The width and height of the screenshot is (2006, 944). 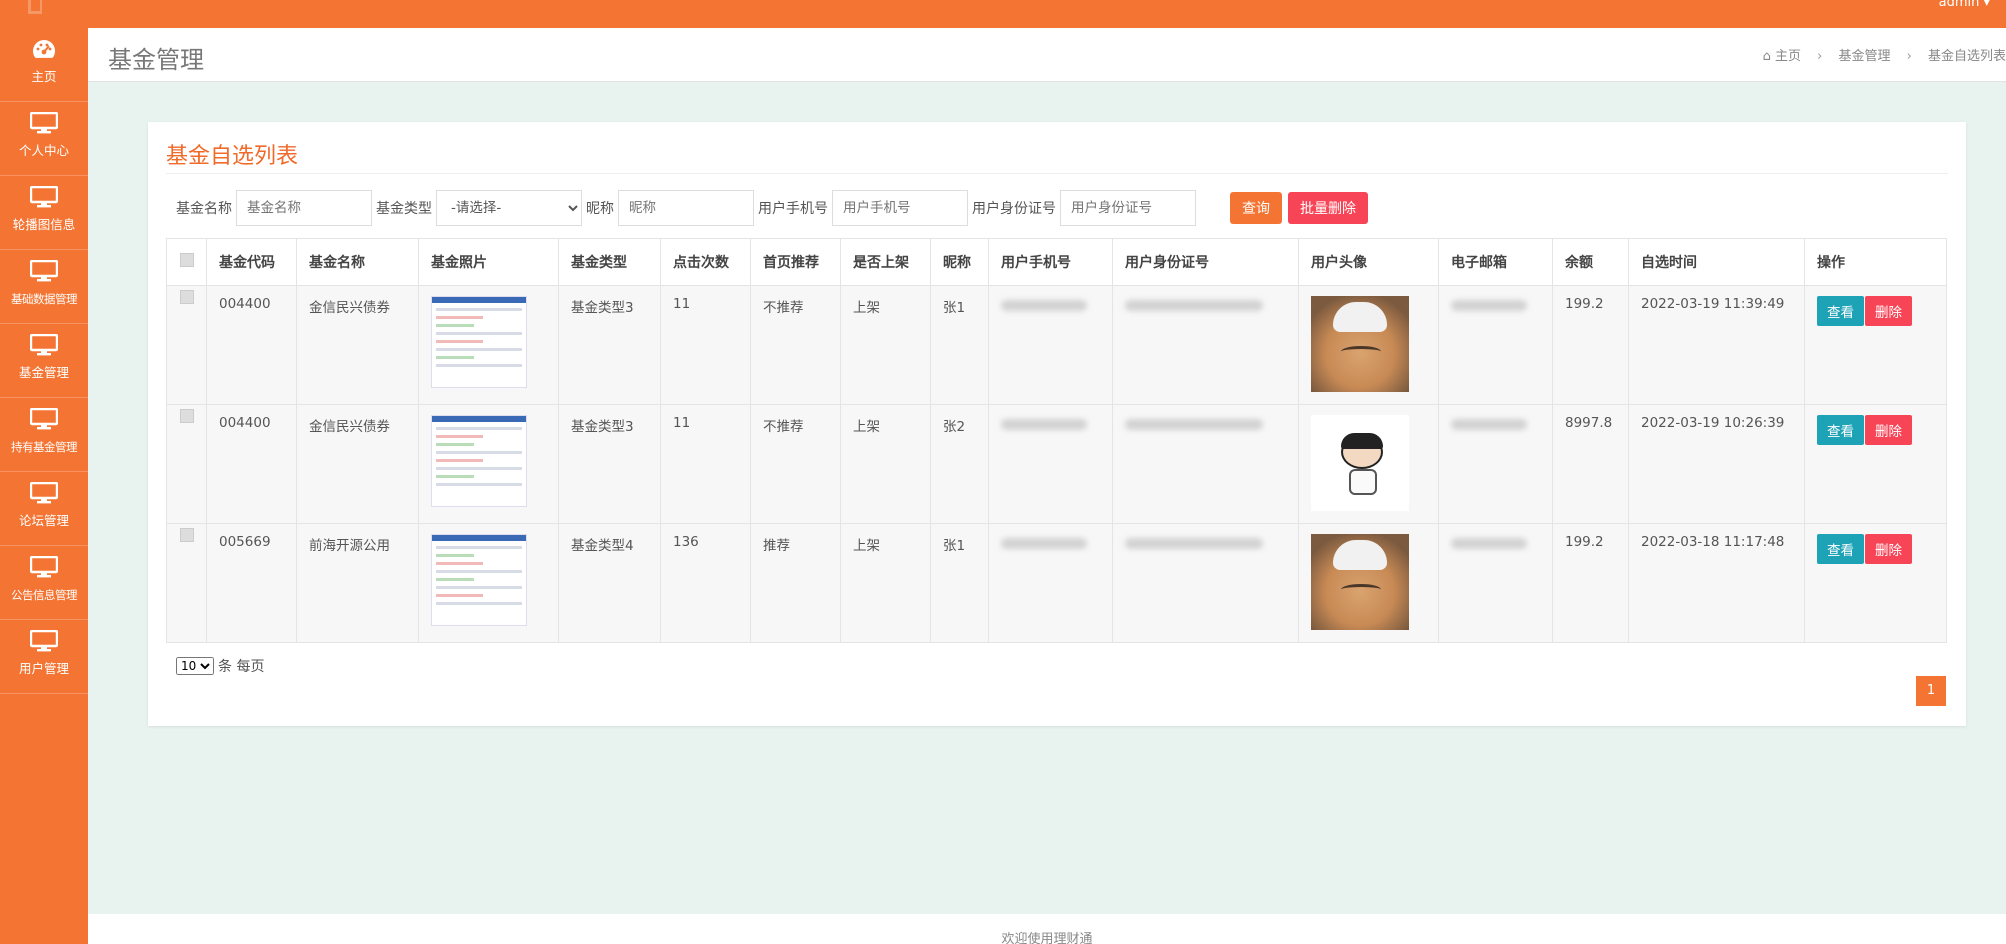 I want to click on sidebar-item-home: 主页, so click(x=44, y=65).